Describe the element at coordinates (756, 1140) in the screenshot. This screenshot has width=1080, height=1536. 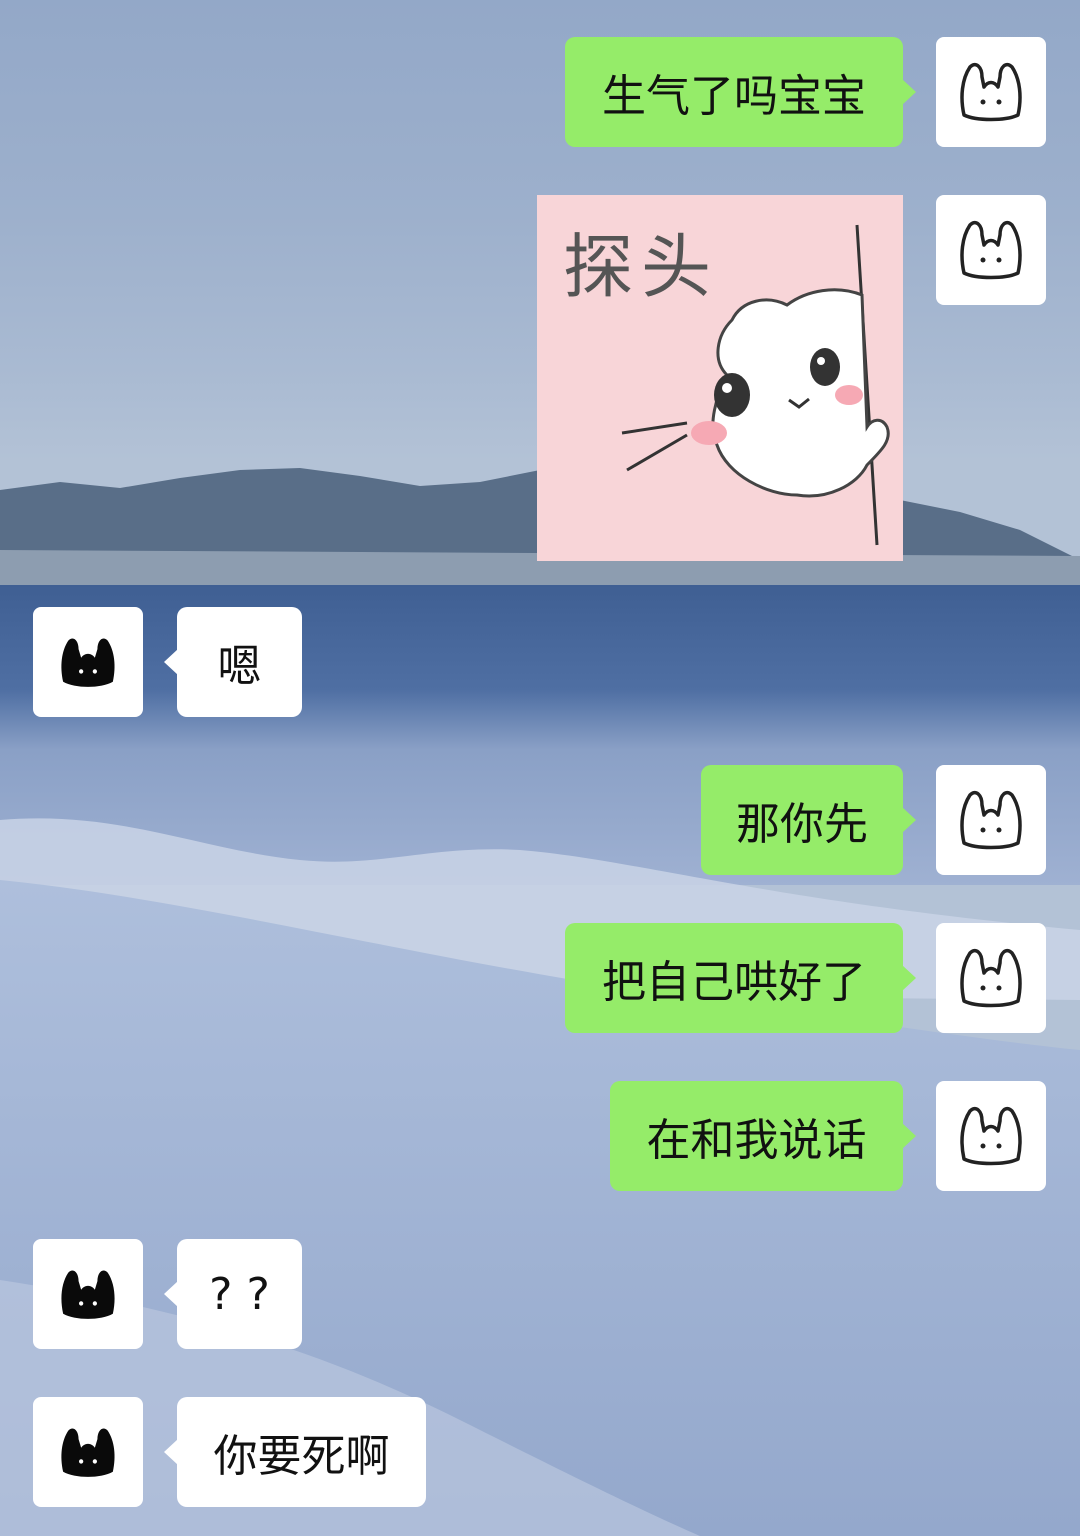
I see `message-text: 在和我说话` at that location.